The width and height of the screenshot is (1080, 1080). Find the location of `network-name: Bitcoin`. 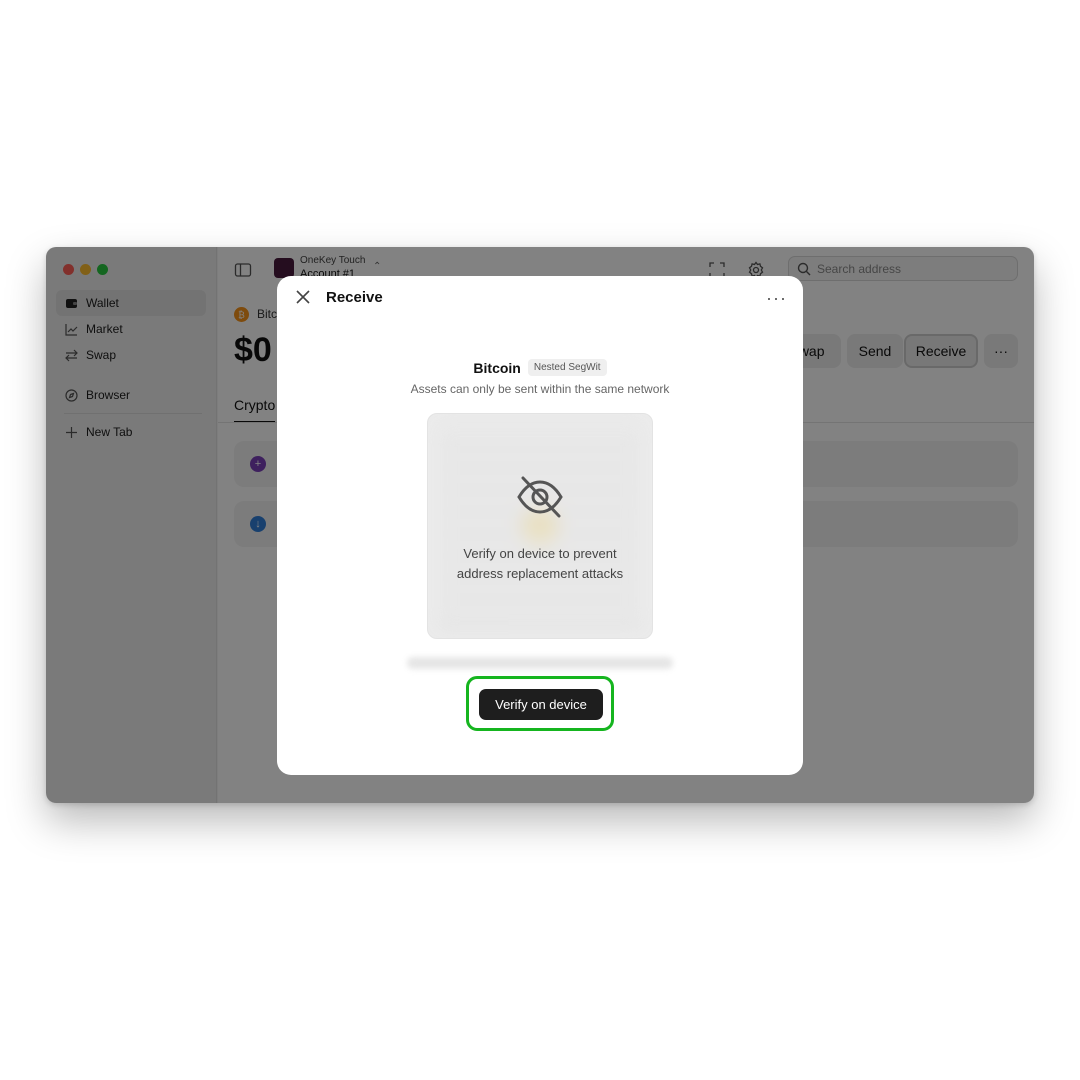

network-name: Bitcoin is located at coordinates (497, 367).